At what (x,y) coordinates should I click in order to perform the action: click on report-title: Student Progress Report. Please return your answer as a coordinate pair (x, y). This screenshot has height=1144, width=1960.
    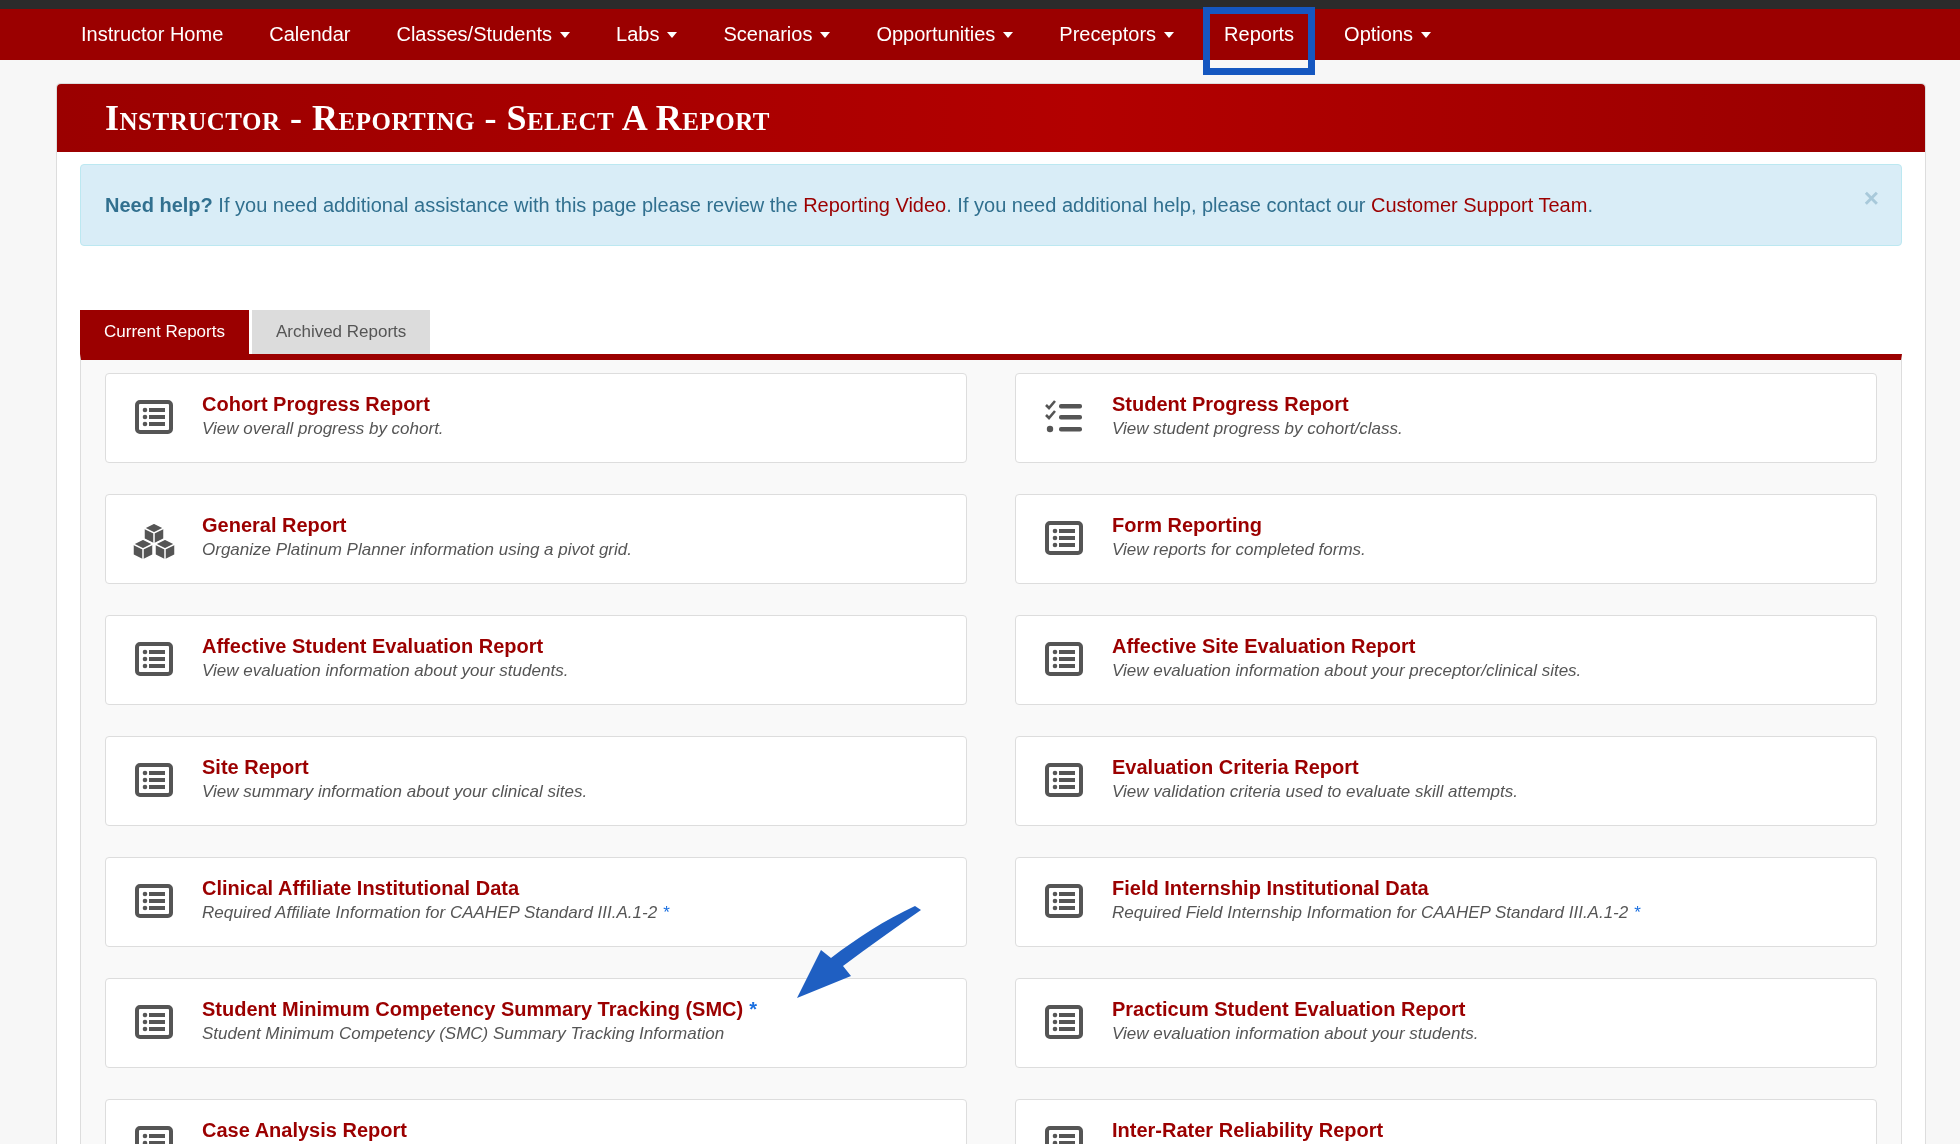
    Looking at the image, I should click on (1257, 404).